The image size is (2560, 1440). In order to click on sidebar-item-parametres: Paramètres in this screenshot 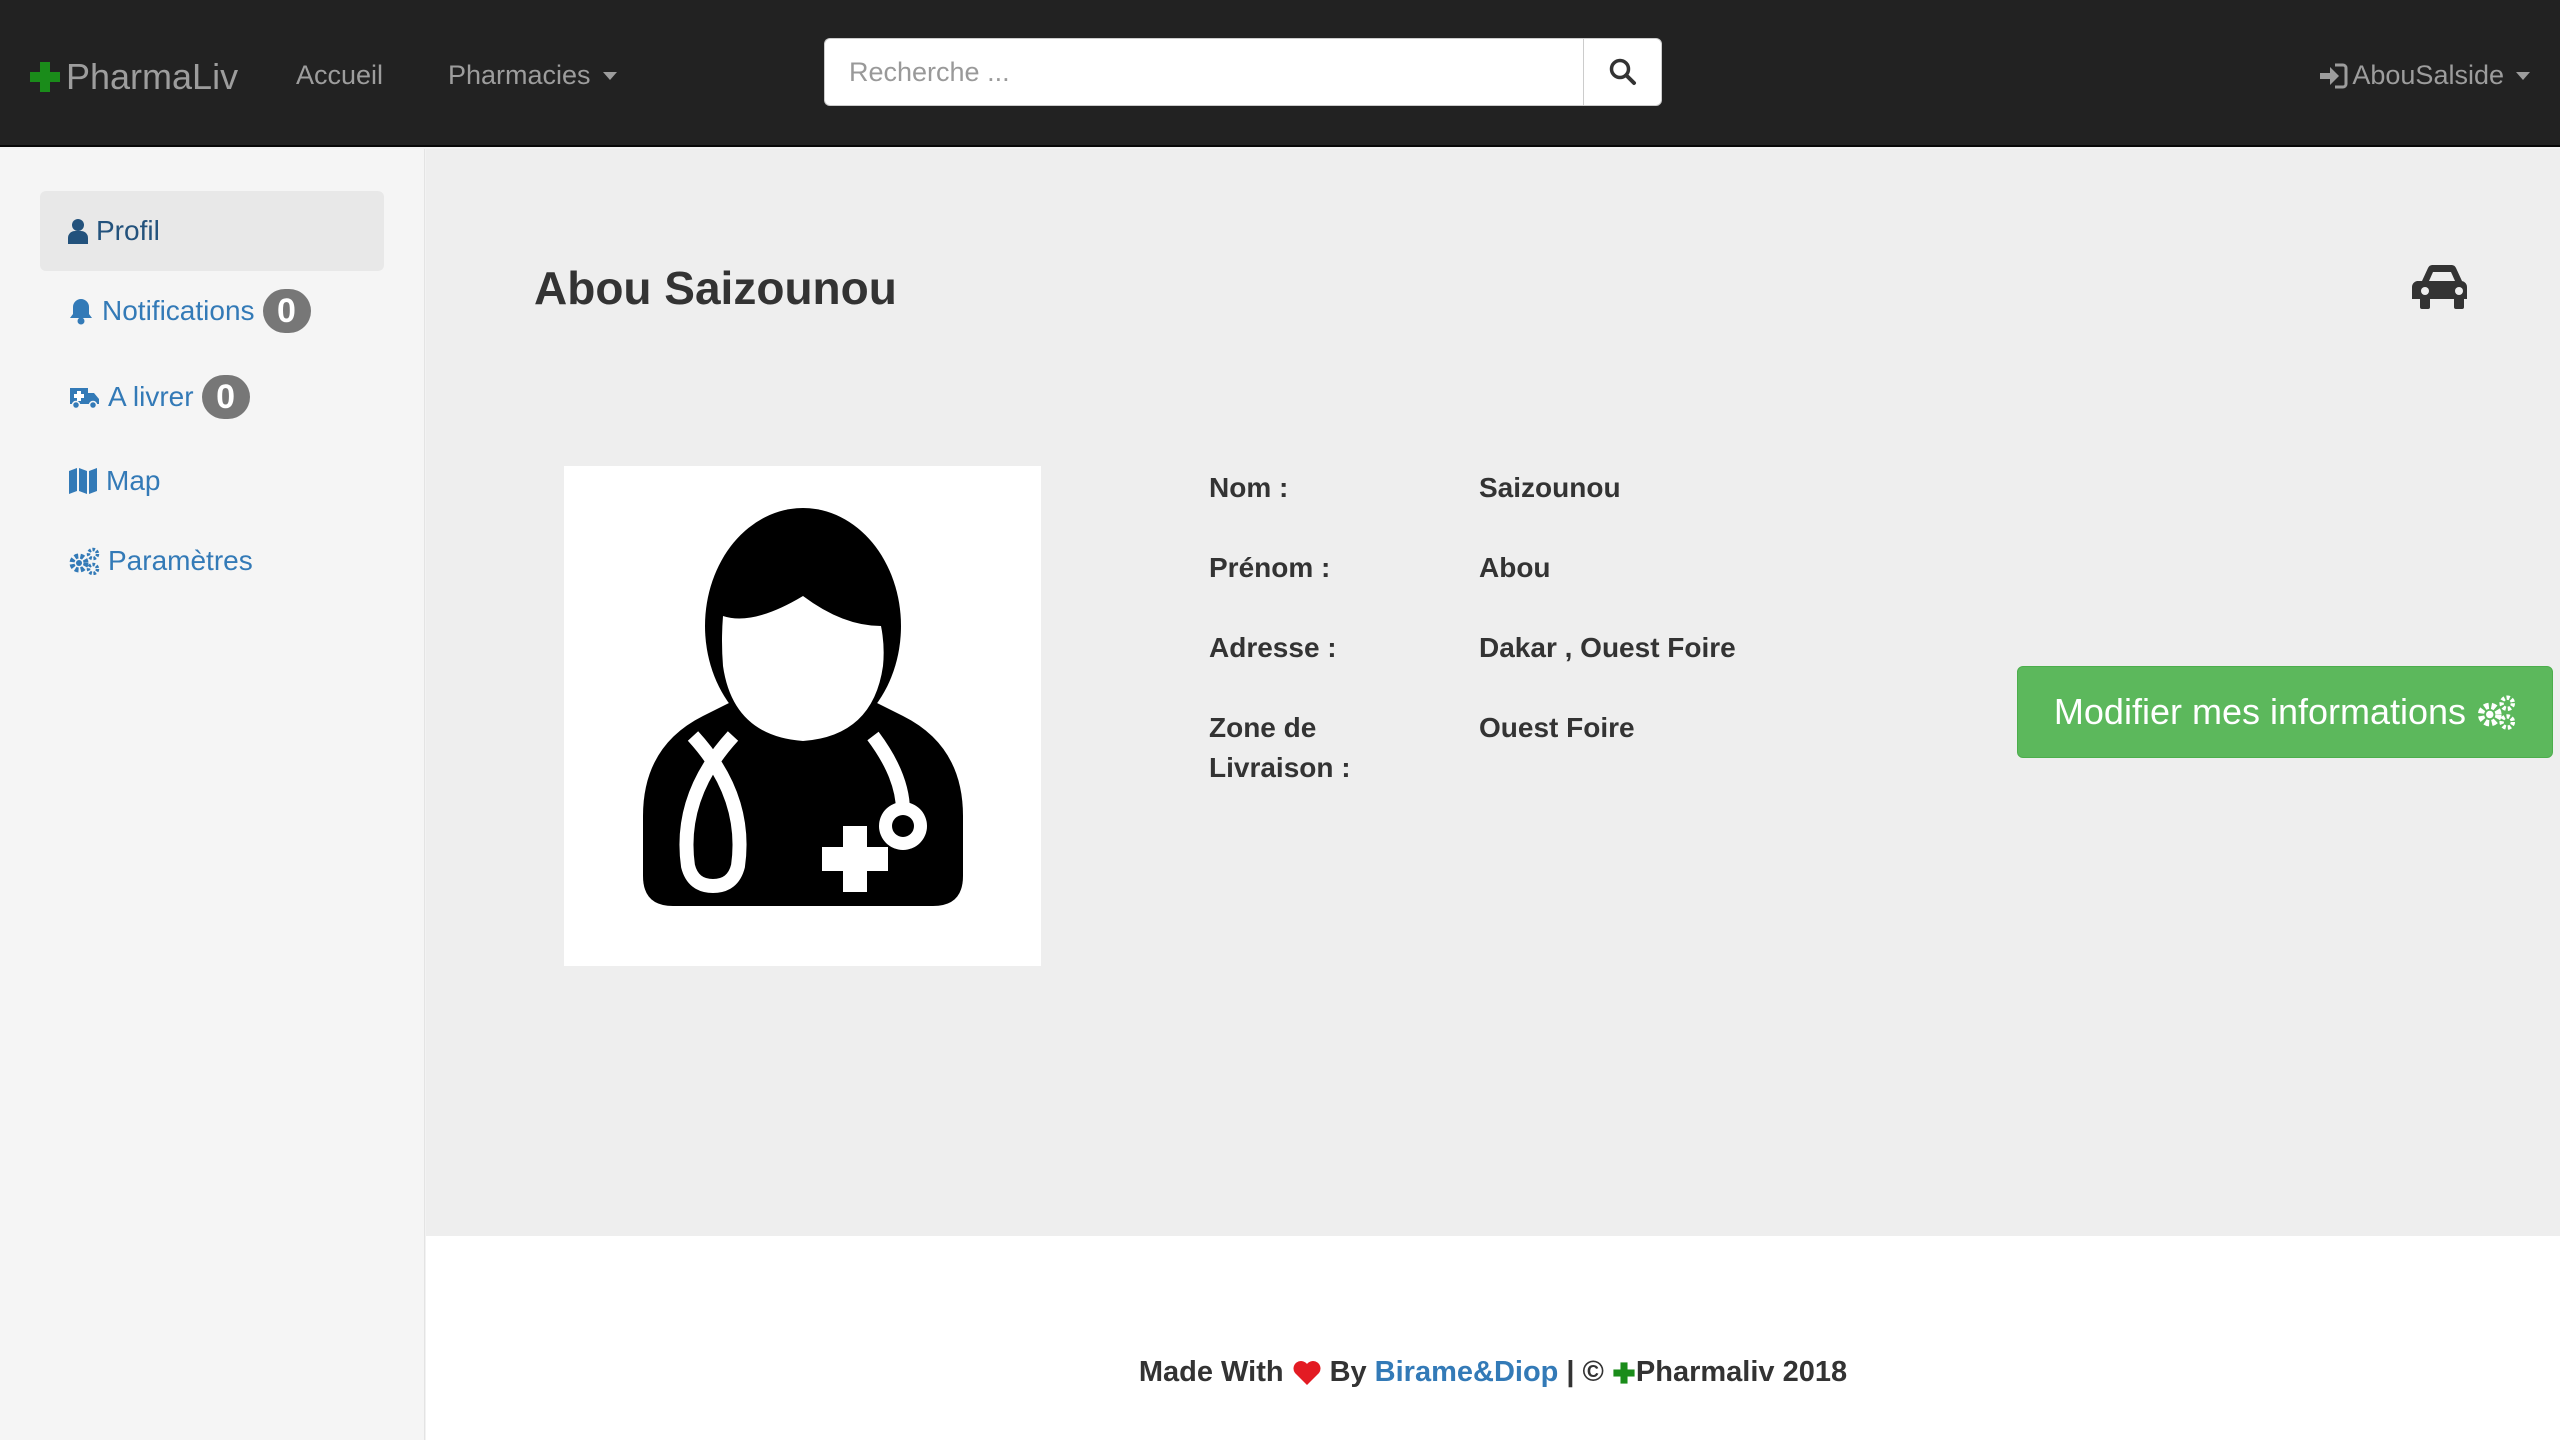, I will do `click(212, 561)`.